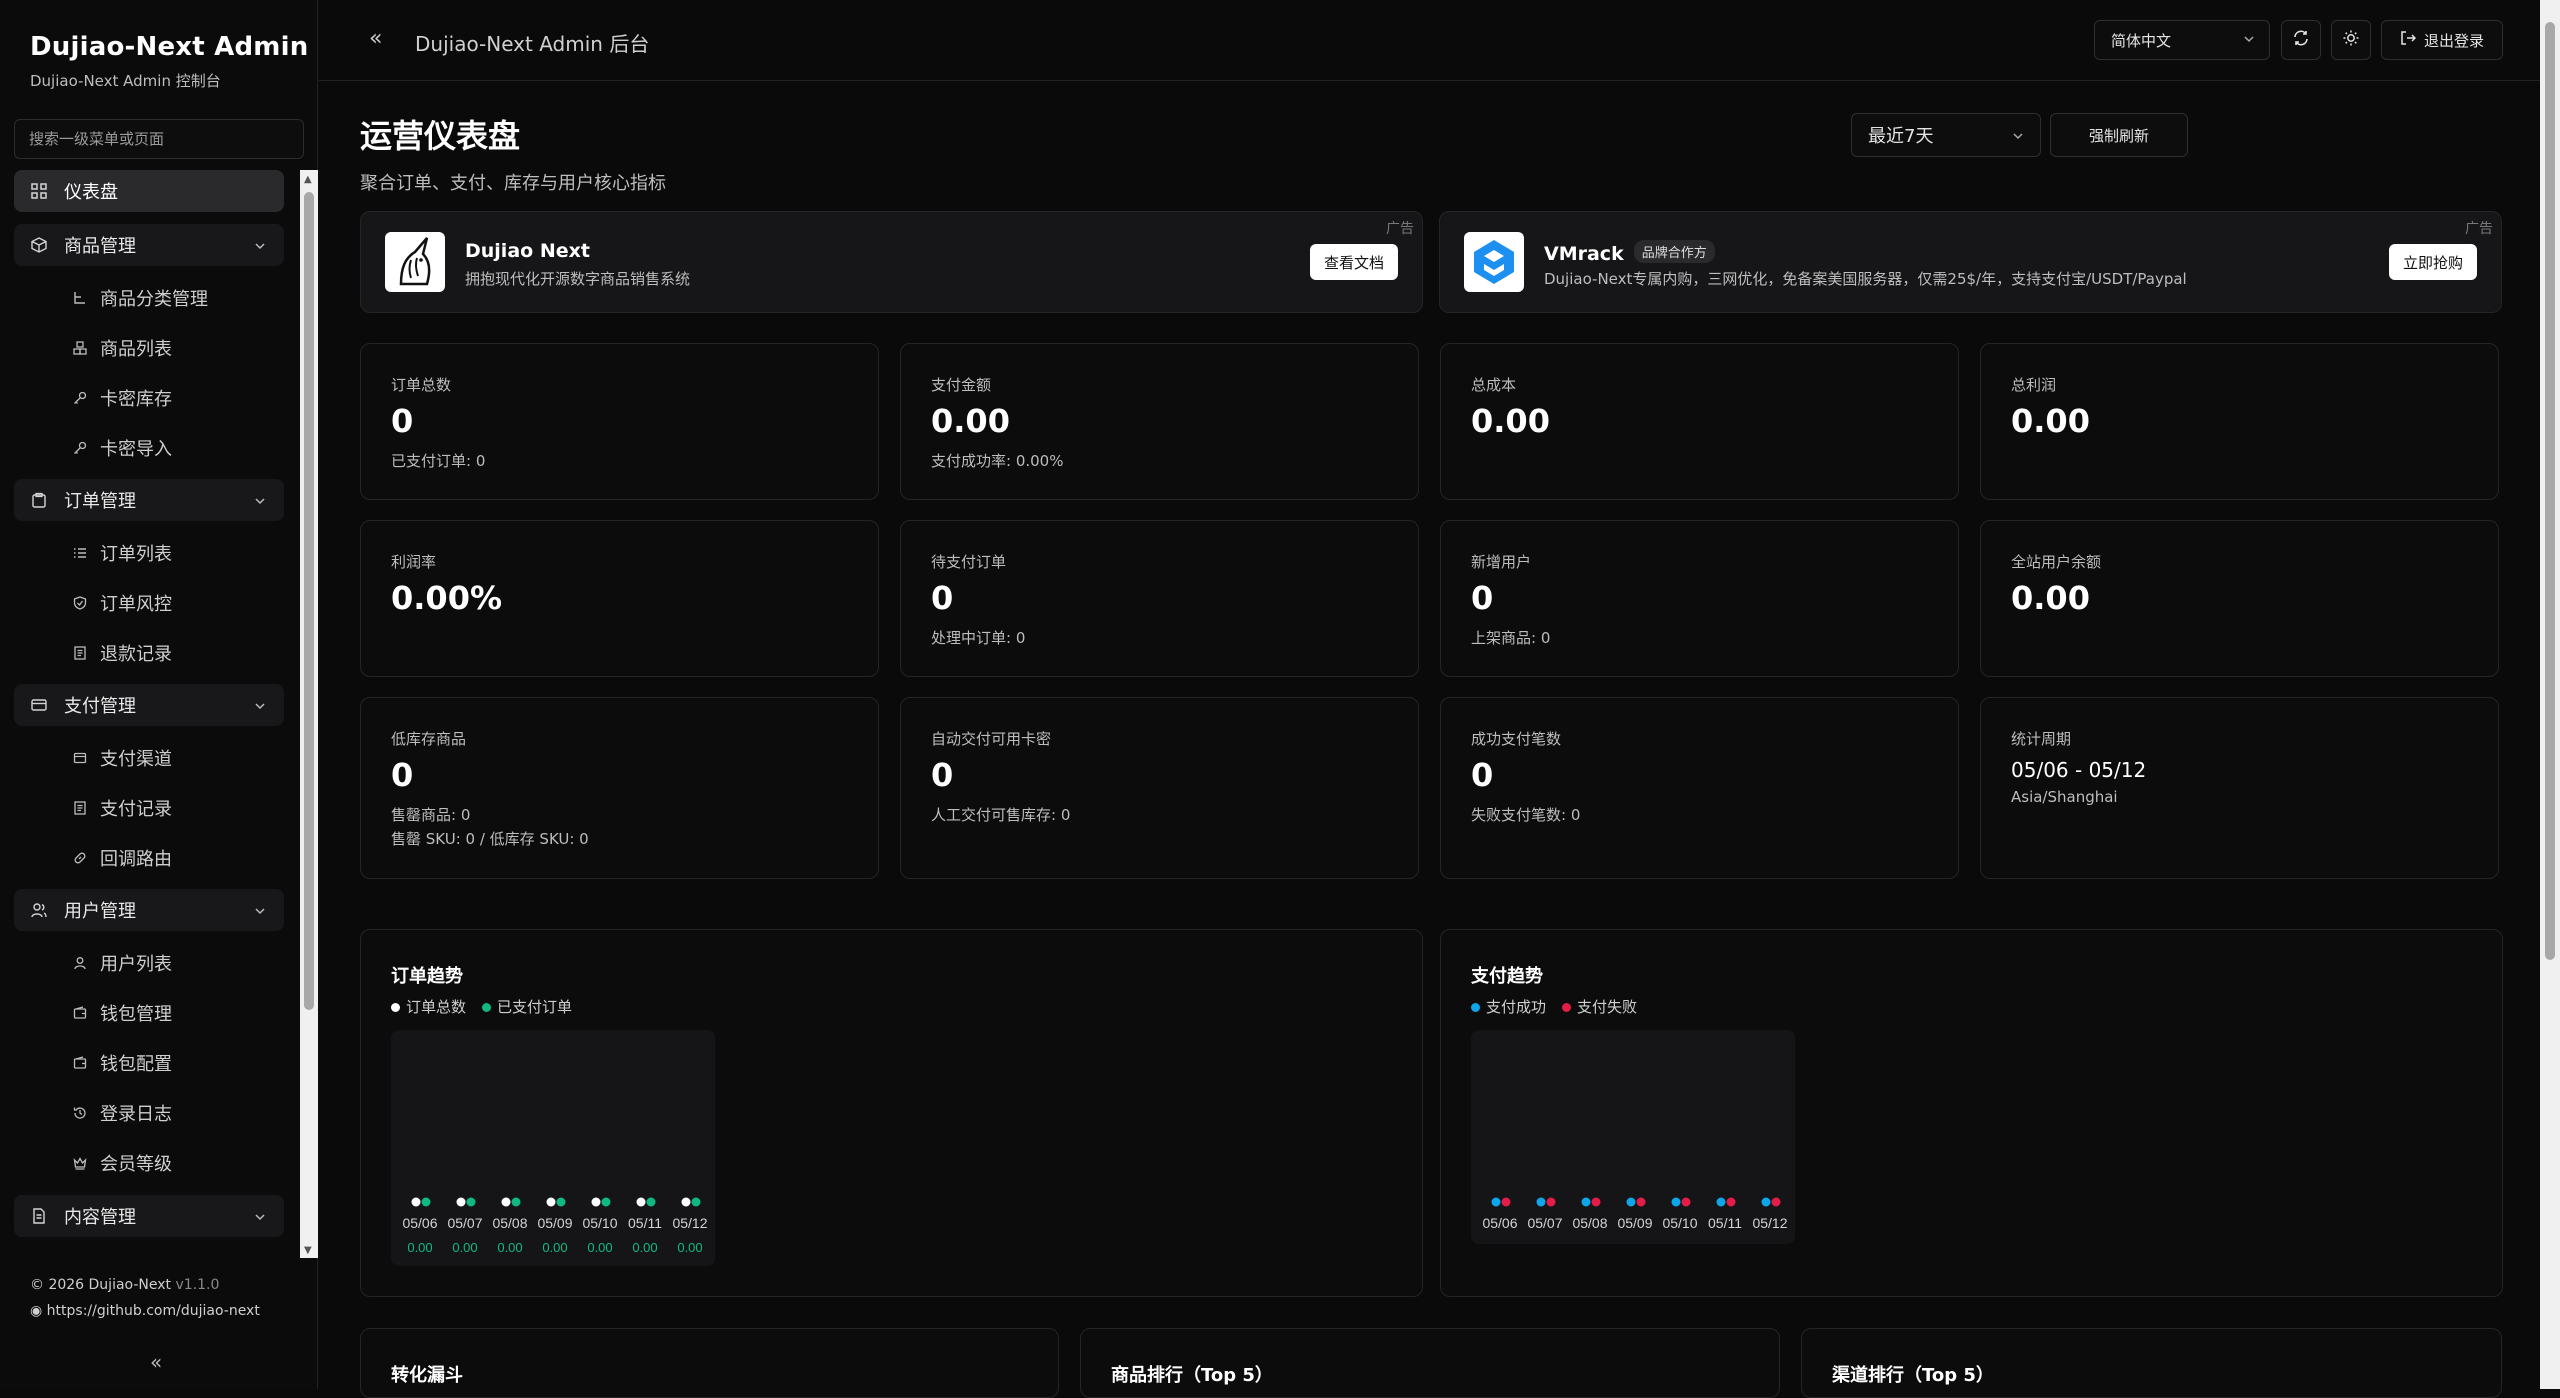  I want to click on metric-label: 低库存商品, so click(429, 739).